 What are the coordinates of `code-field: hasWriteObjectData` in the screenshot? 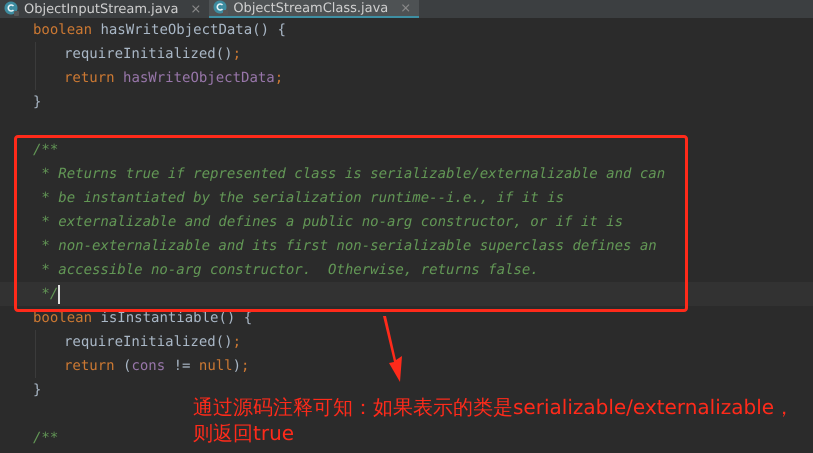 It's located at (199, 78).